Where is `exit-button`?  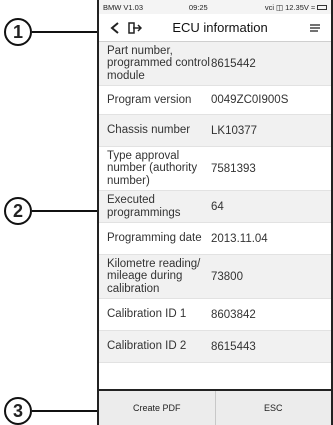 exit-button is located at coordinates (135, 28).